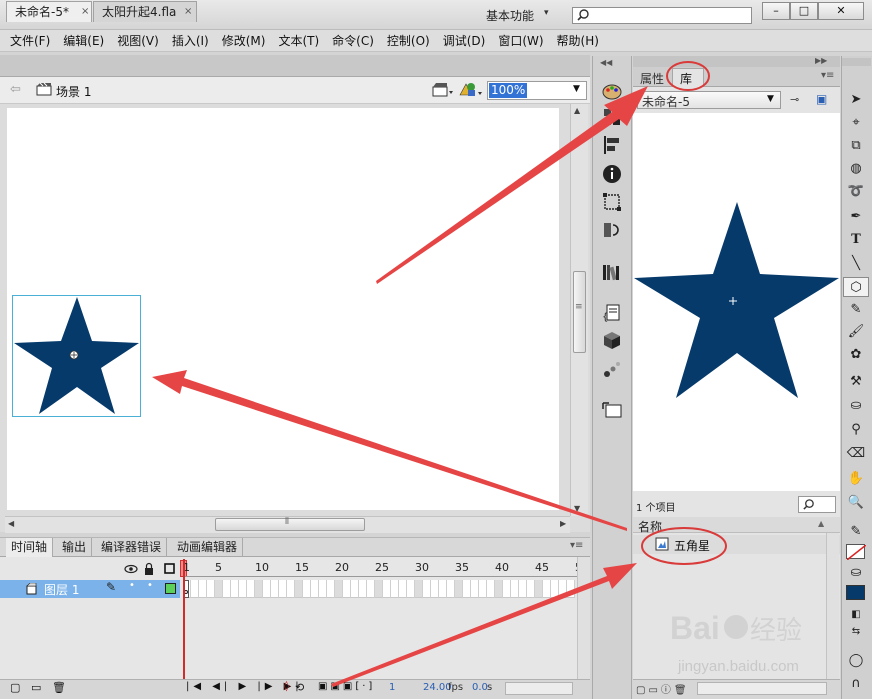 This screenshot has width=872, height=699. I want to click on menu-debug: 调试(D), so click(464, 40).